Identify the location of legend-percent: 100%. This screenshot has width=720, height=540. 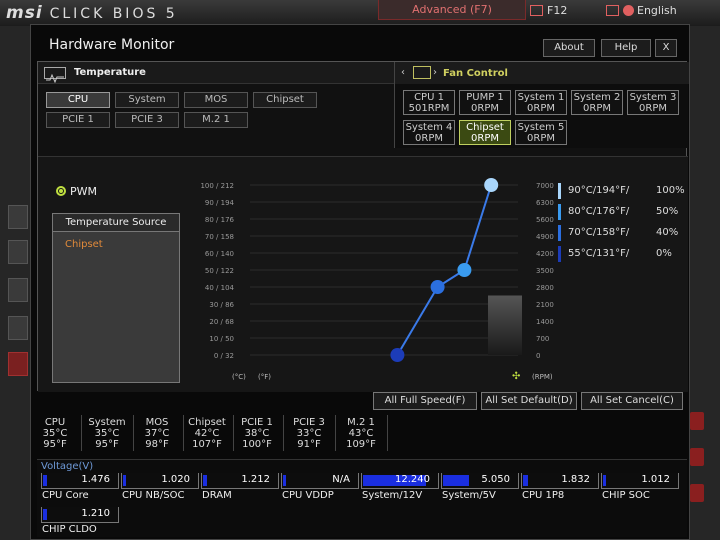
(670, 190).